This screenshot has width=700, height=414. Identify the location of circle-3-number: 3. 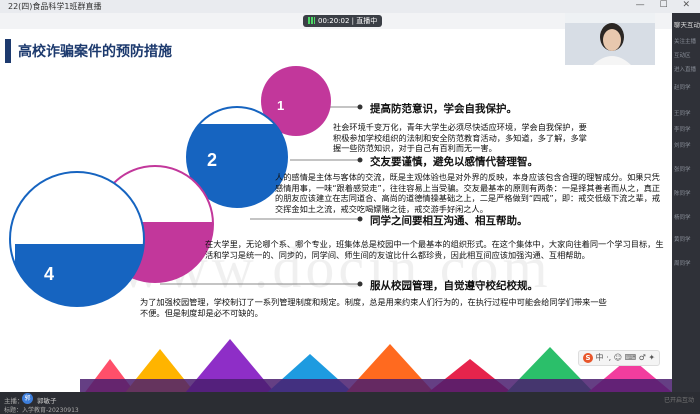
(130, 220).